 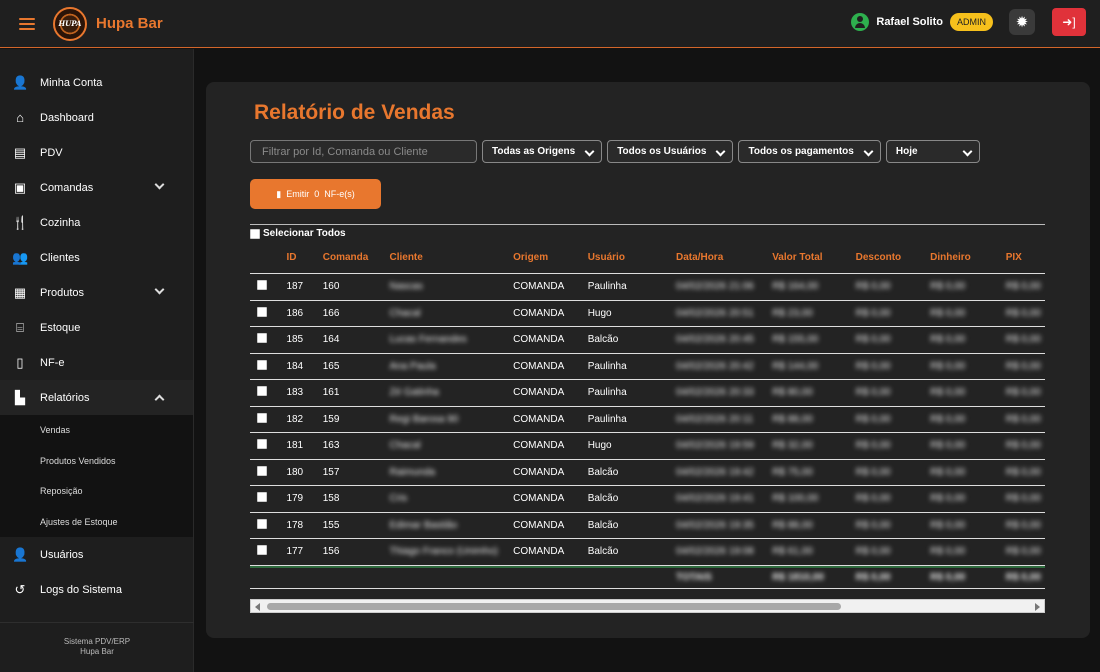 What do you see at coordinates (20, 589) in the screenshot?
I see `history-icon: ↺` at bounding box center [20, 589].